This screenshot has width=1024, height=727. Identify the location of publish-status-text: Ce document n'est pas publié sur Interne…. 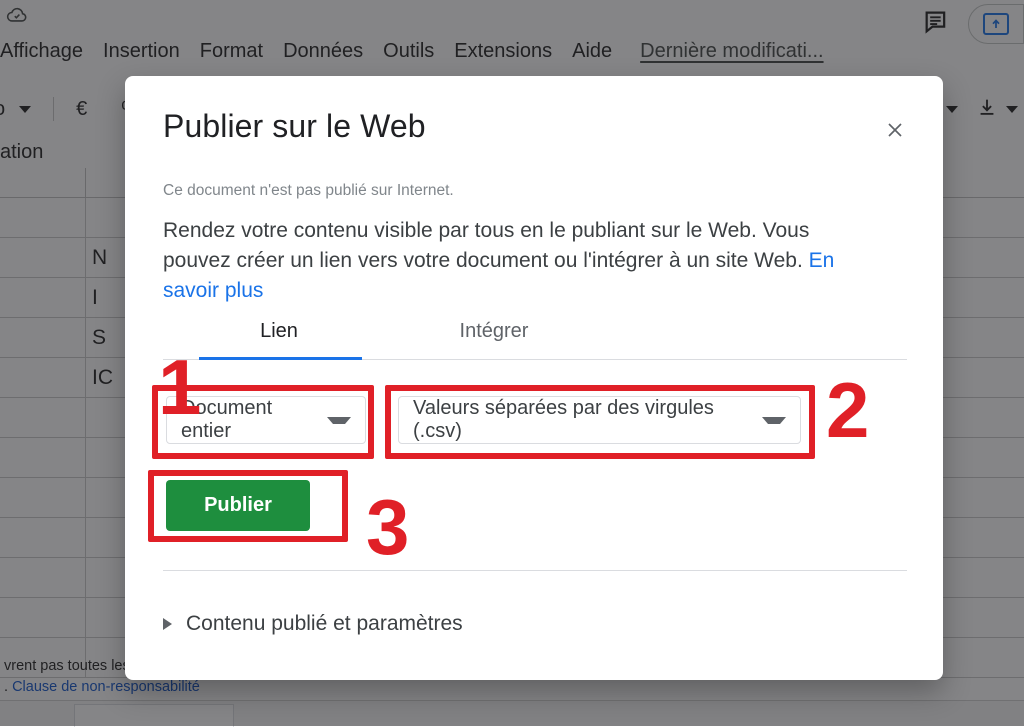
(308, 191).